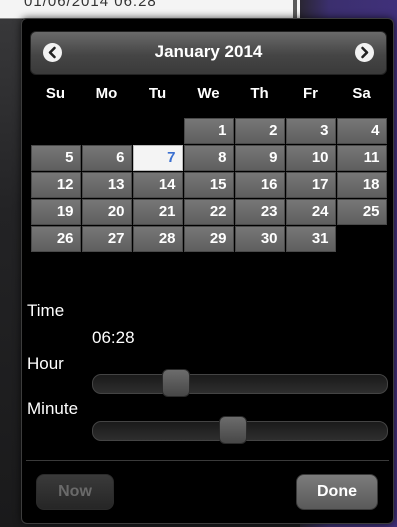 This screenshot has width=397, height=527. What do you see at coordinates (55, 211) in the screenshot?
I see `day-cell: 19` at bounding box center [55, 211].